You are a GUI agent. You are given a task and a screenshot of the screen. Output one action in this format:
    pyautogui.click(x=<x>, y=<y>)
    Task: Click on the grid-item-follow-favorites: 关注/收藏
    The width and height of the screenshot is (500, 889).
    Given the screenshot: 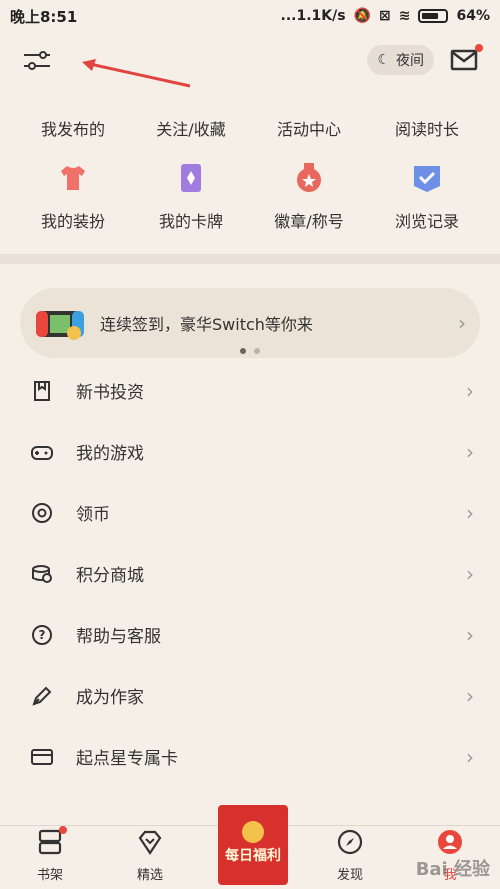 What is the action you would take?
    pyautogui.click(x=191, y=128)
    